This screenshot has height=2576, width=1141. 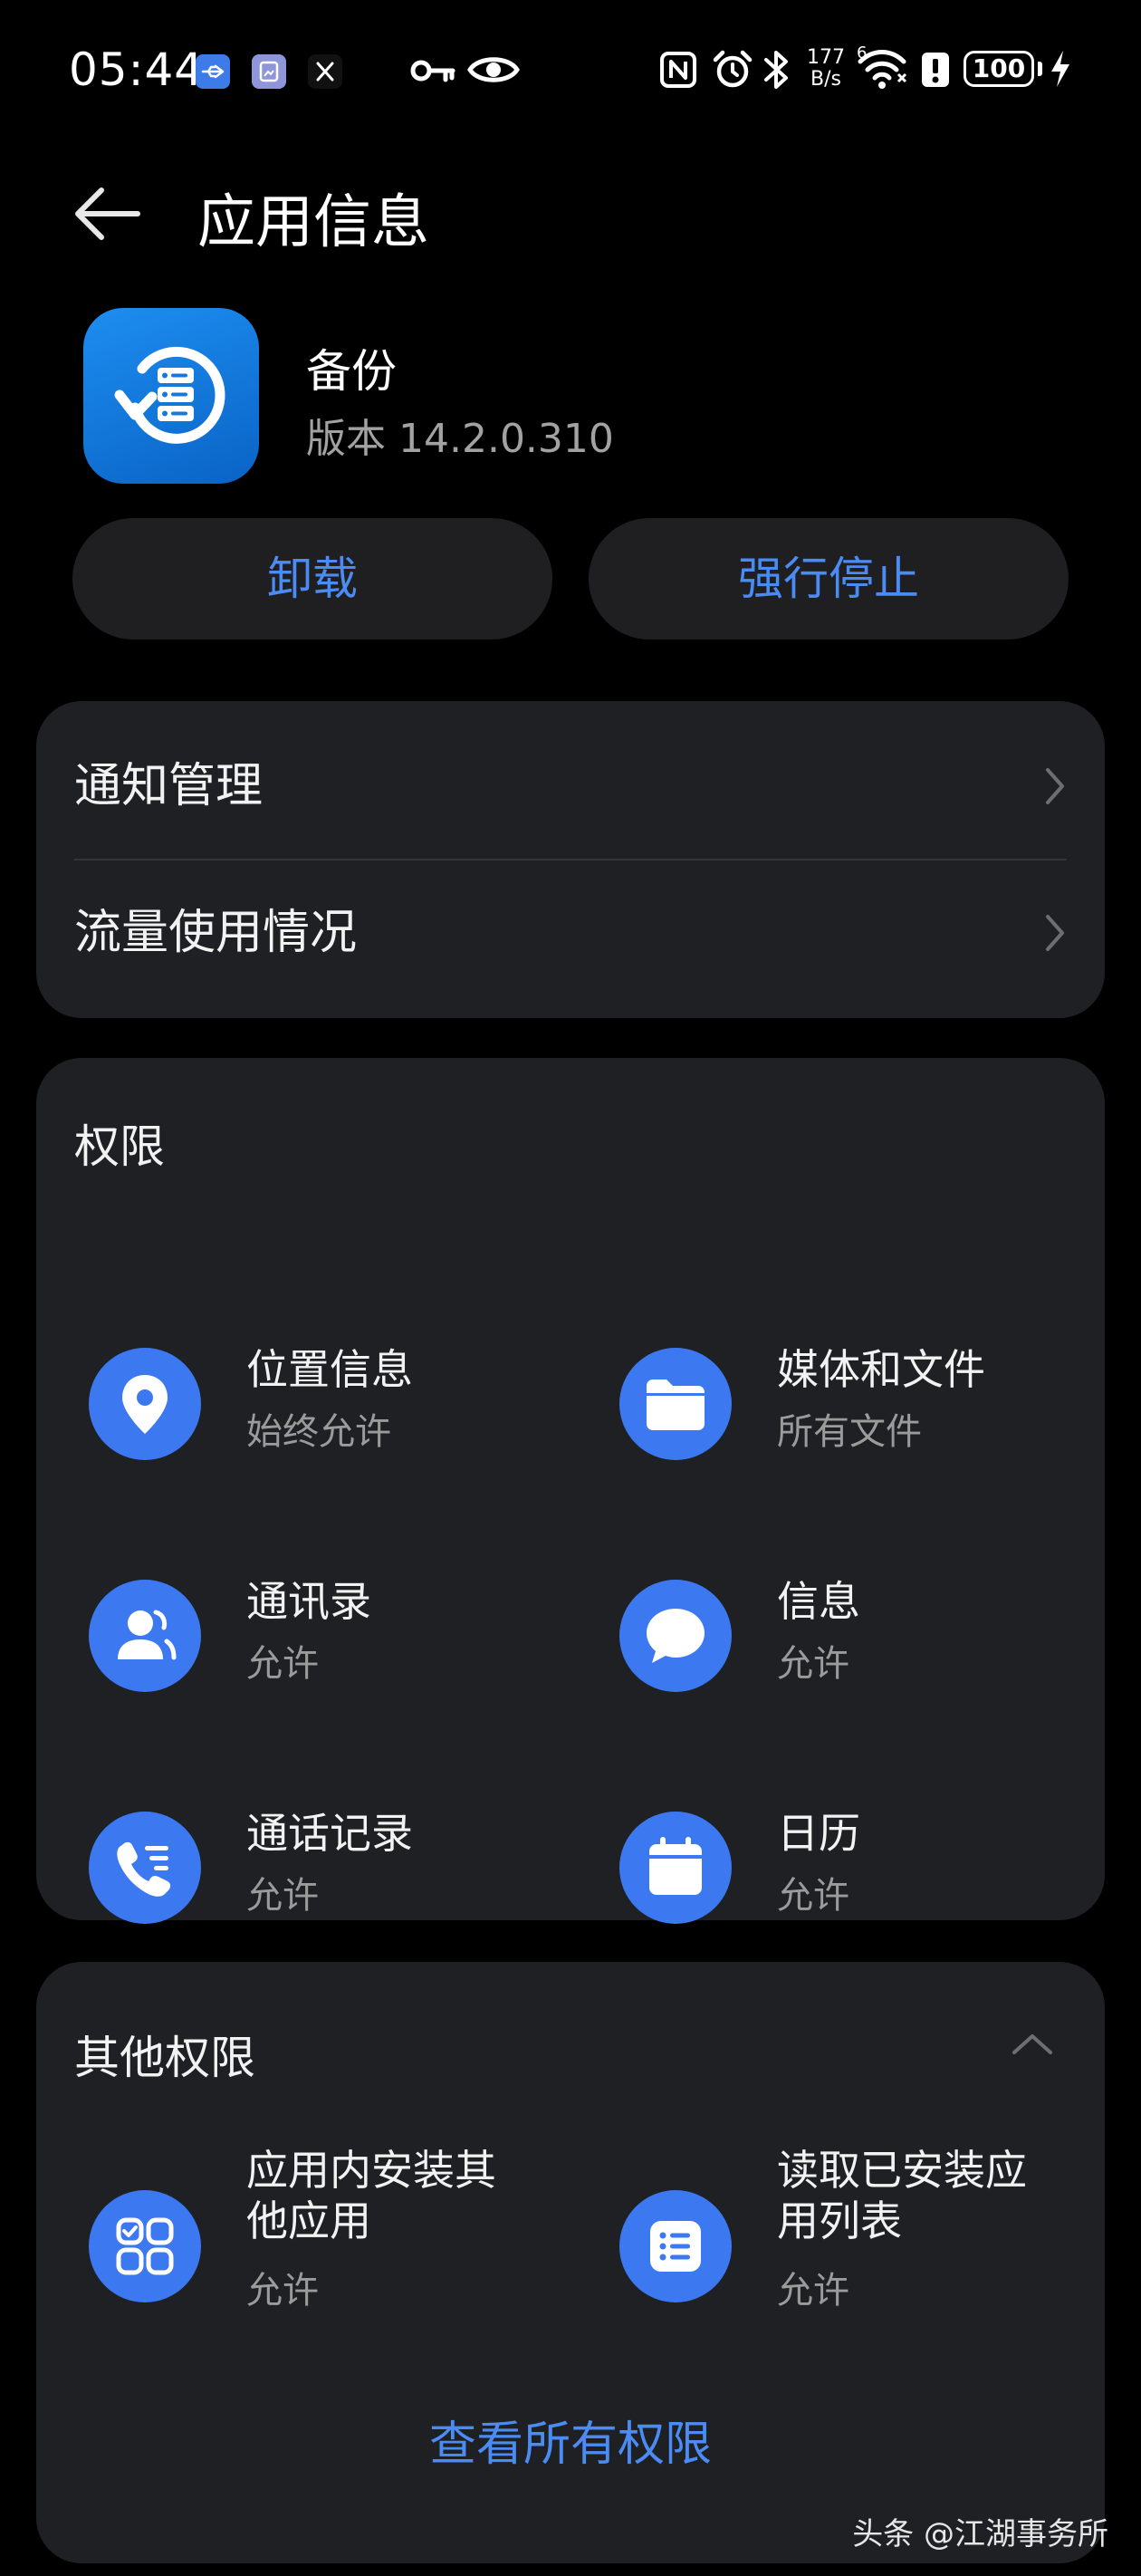 I want to click on gallery-app-icon, so click(x=269, y=71).